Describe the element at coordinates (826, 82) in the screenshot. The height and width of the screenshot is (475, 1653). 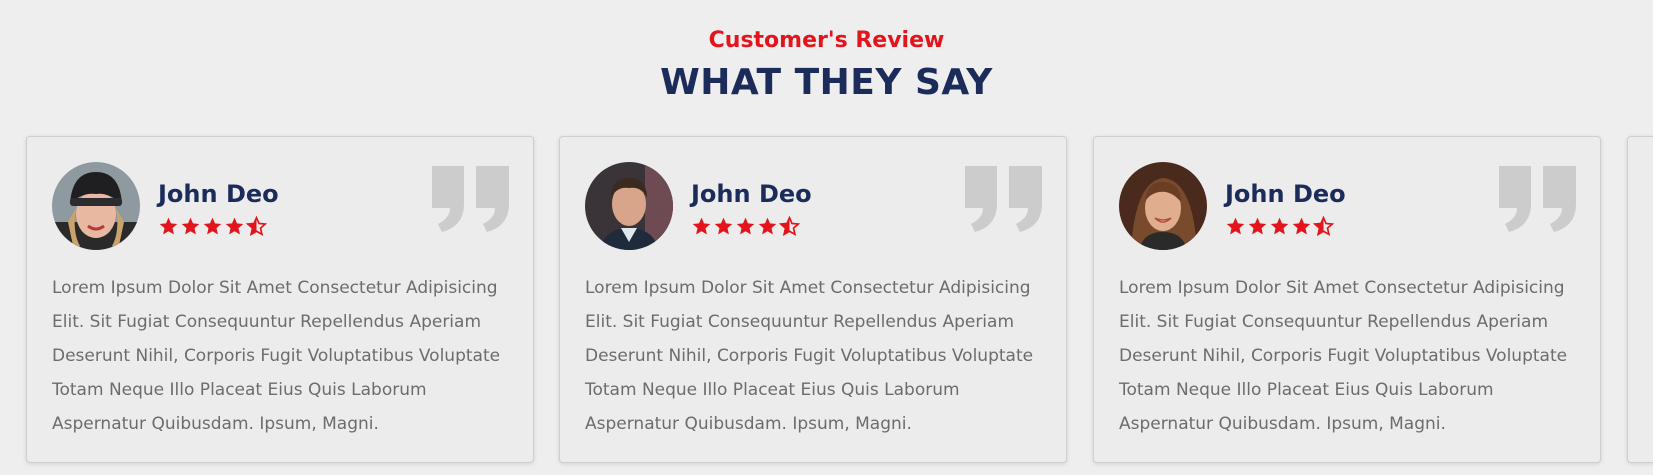
I see `section-title: WHAT THEY SAY` at that location.